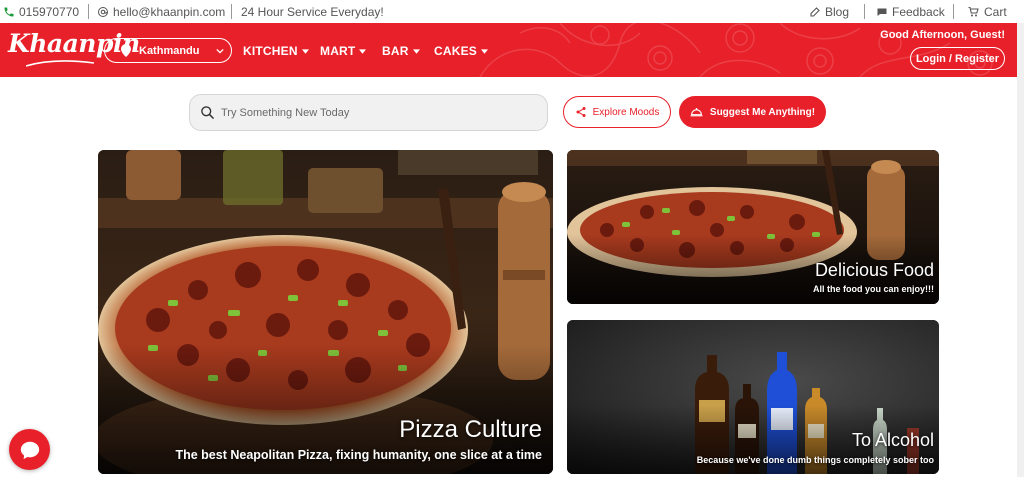 The image size is (1024, 477). What do you see at coordinates (957, 58) in the screenshot?
I see `login-register-button: Login / Register` at bounding box center [957, 58].